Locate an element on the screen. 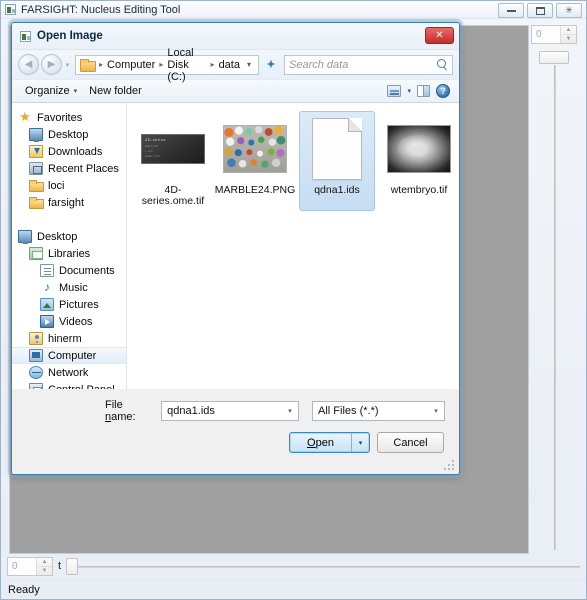 This screenshot has width=587, height=600. time-spinbox-arrows: ▲ ▼ is located at coordinates (44, 566).